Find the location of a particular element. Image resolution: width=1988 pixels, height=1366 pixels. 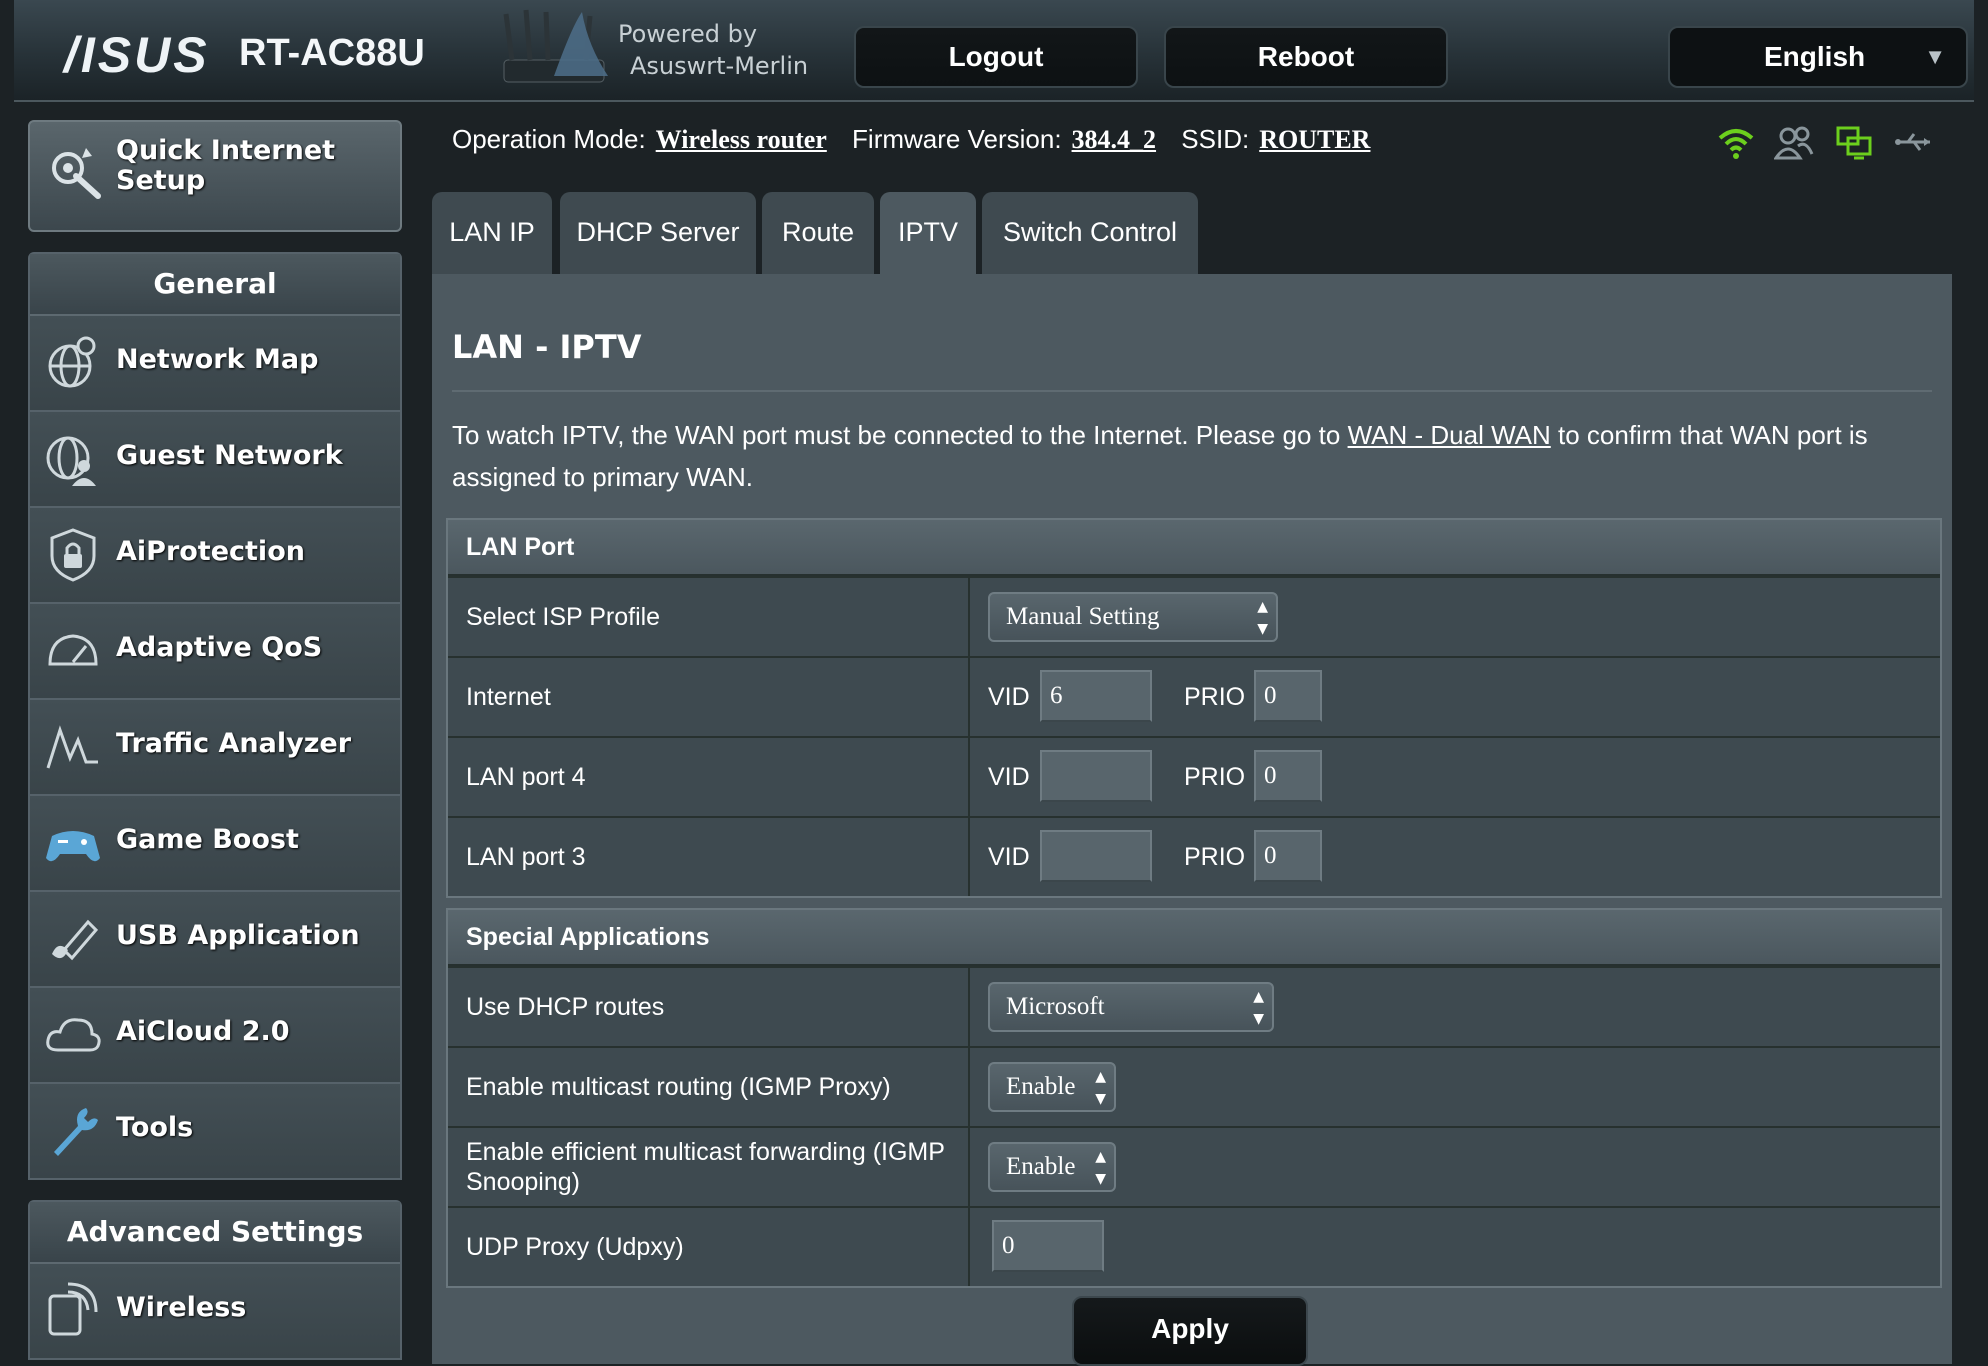

tab-iptv: IPTV is located at coordinates (928, 233).